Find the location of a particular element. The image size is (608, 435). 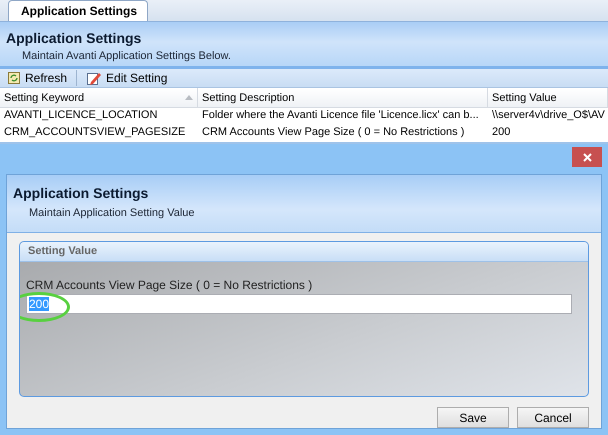

column-header: Setting Description is located at coordinates (343, 98).